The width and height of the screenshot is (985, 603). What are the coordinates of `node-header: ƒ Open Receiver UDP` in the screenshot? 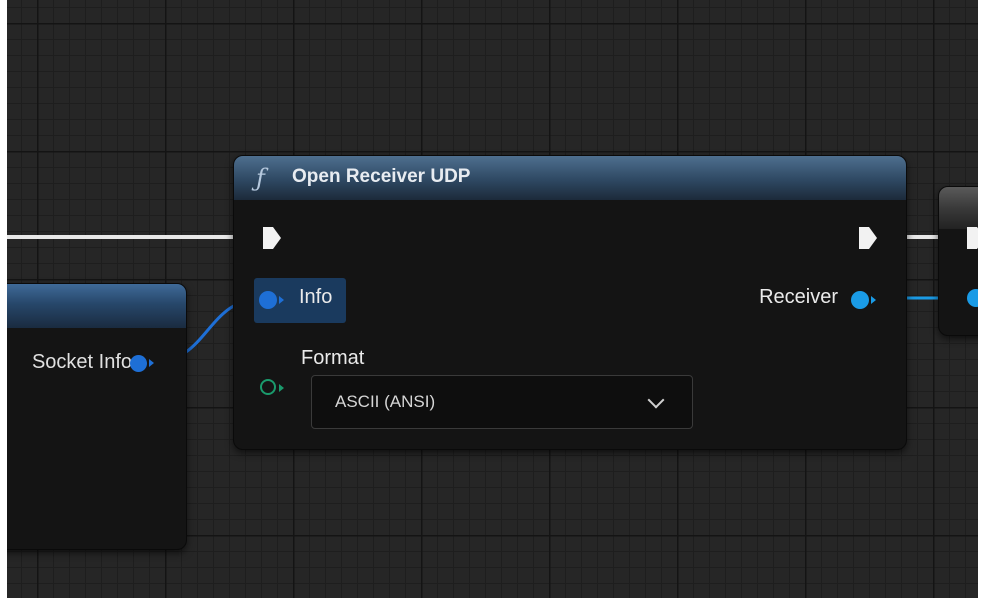 It's located at (570, 178).